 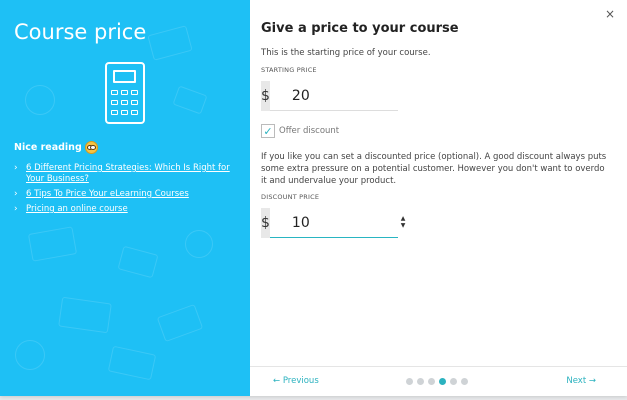 What do you see at coordinates (91, 147) in the screenshot?
I see `nerd-face-icon` at bounding box center [91, 147].